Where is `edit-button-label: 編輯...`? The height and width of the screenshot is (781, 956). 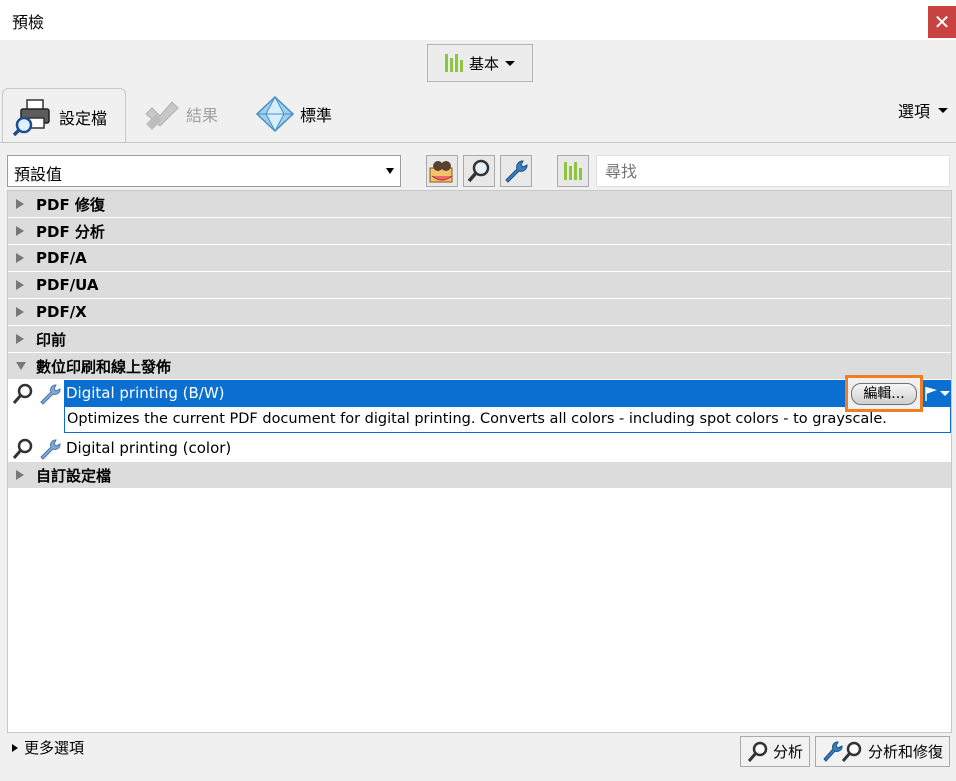 edit-button-label: 編輯... is located at coordinates (884, 393).